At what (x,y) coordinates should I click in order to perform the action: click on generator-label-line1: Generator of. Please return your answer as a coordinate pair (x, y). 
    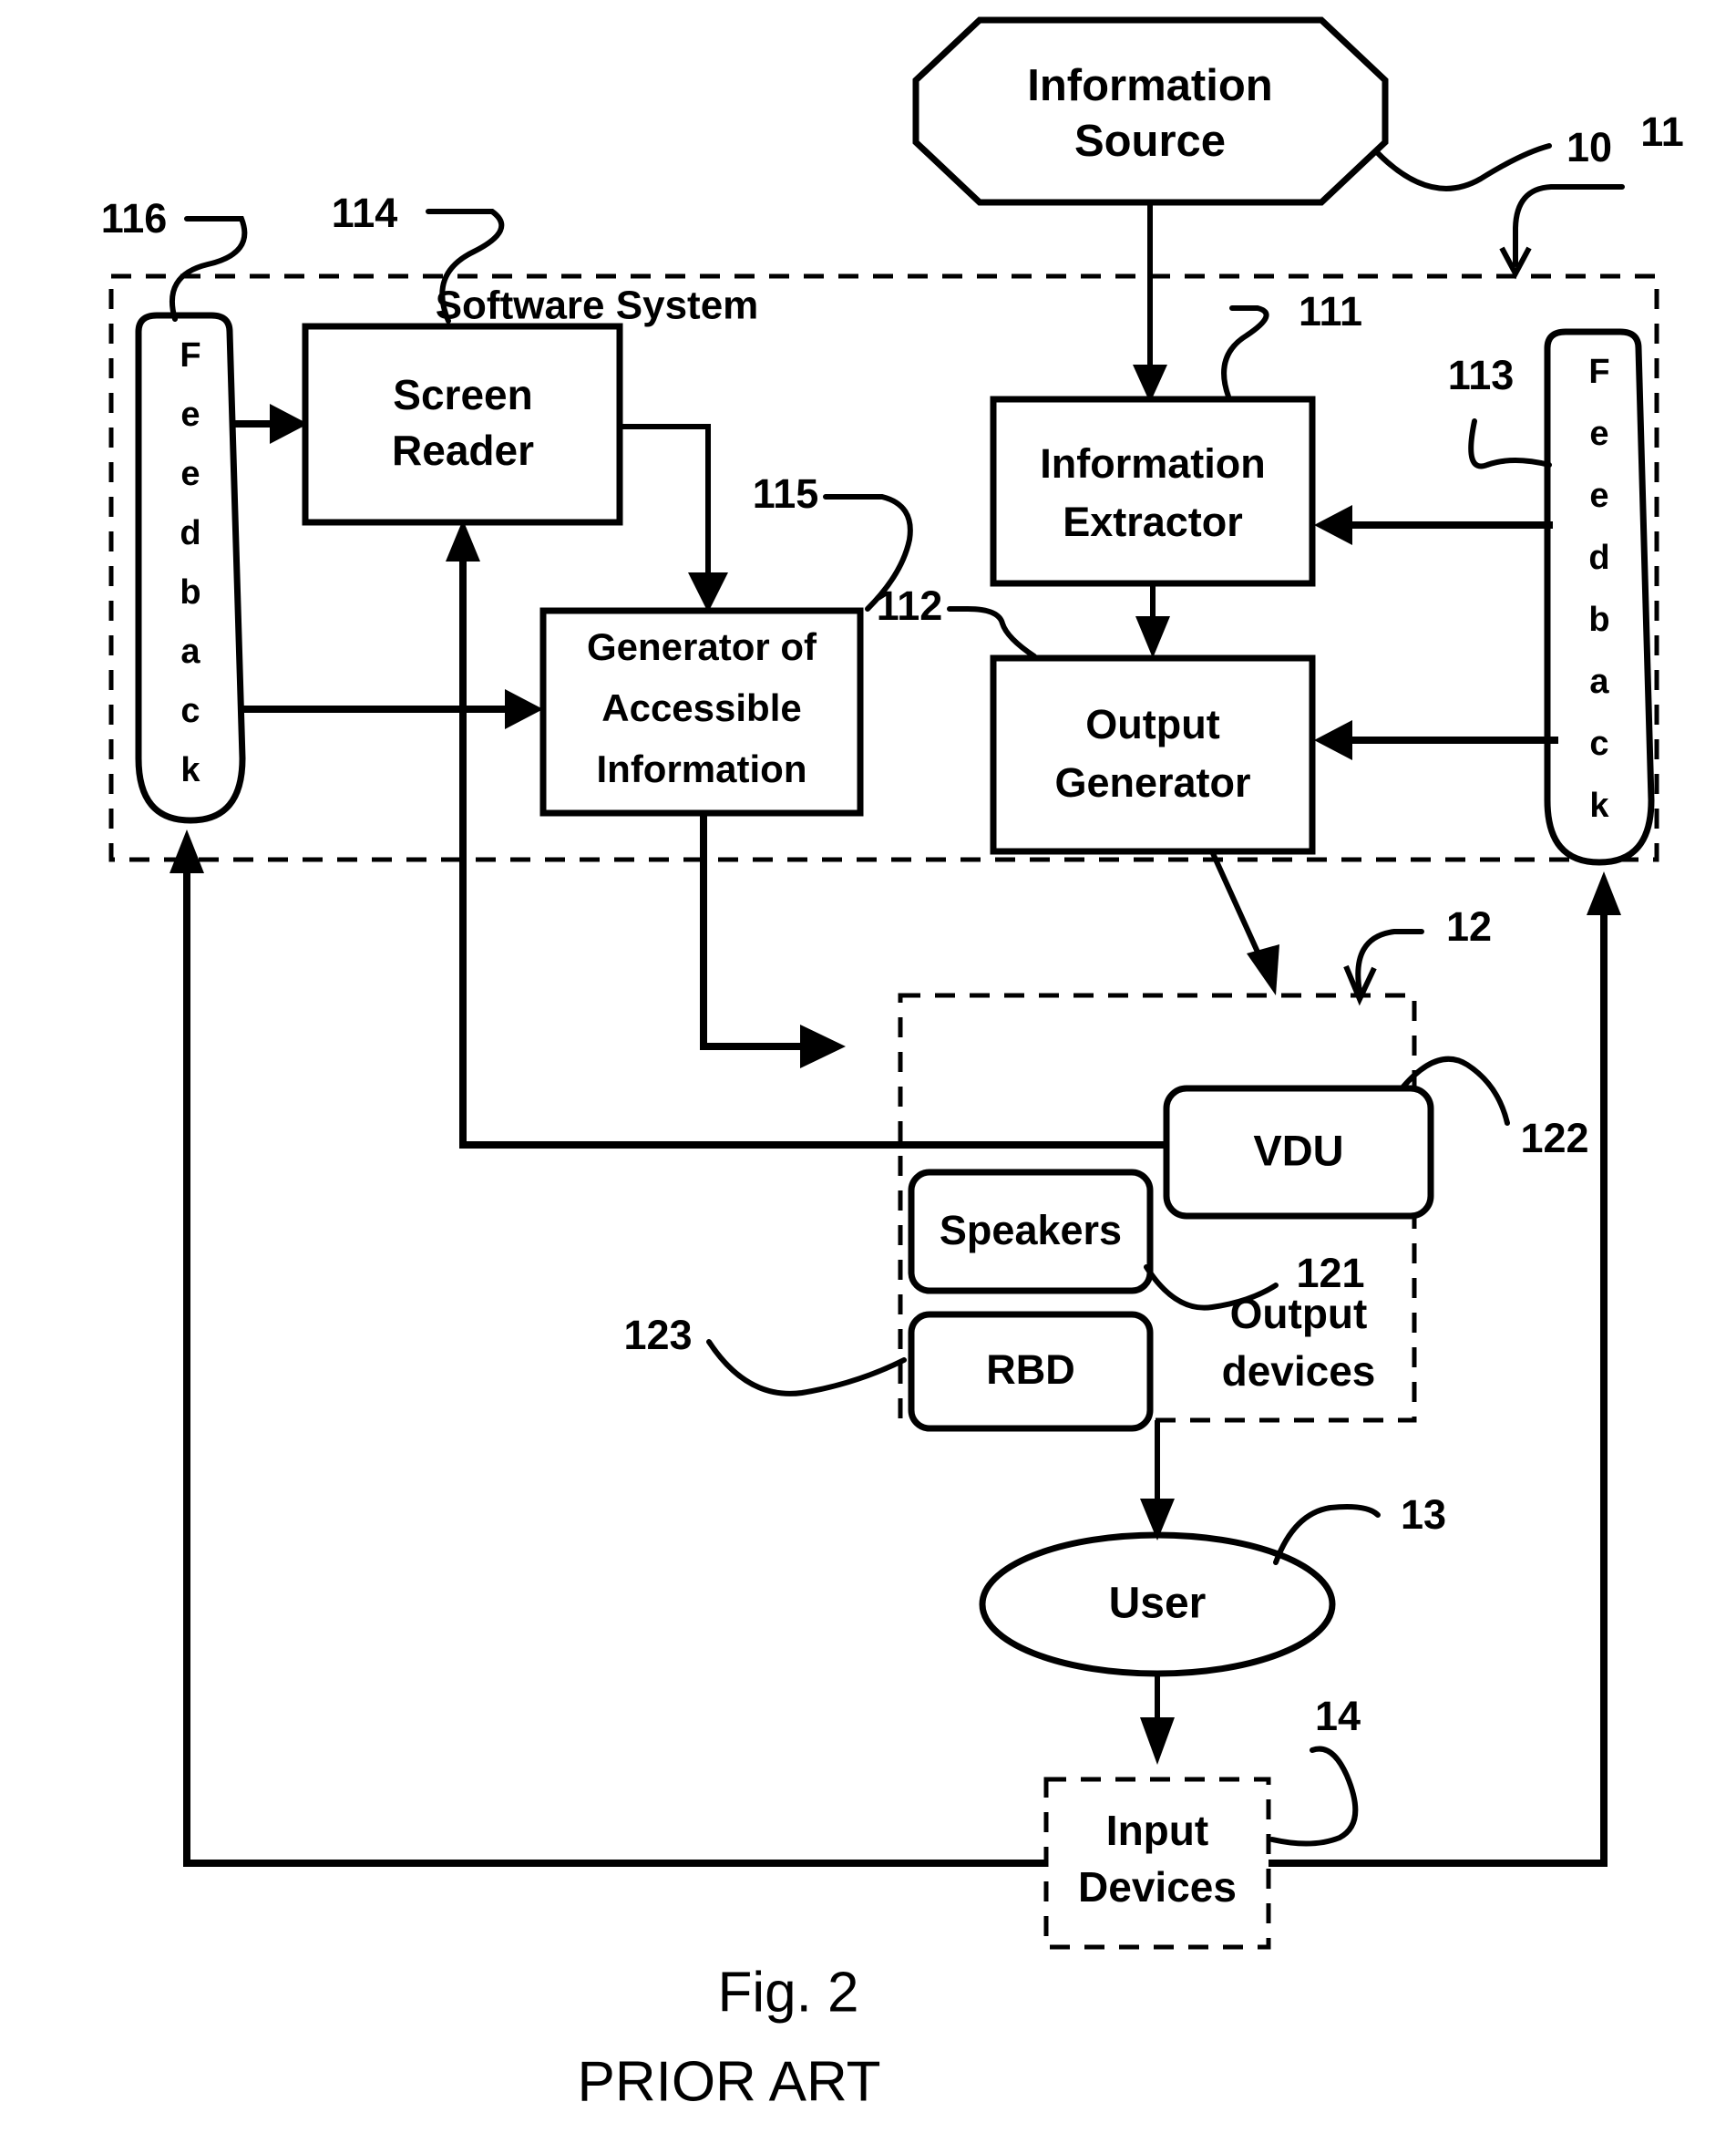
    Looking at the image, I should click on (702, 646).